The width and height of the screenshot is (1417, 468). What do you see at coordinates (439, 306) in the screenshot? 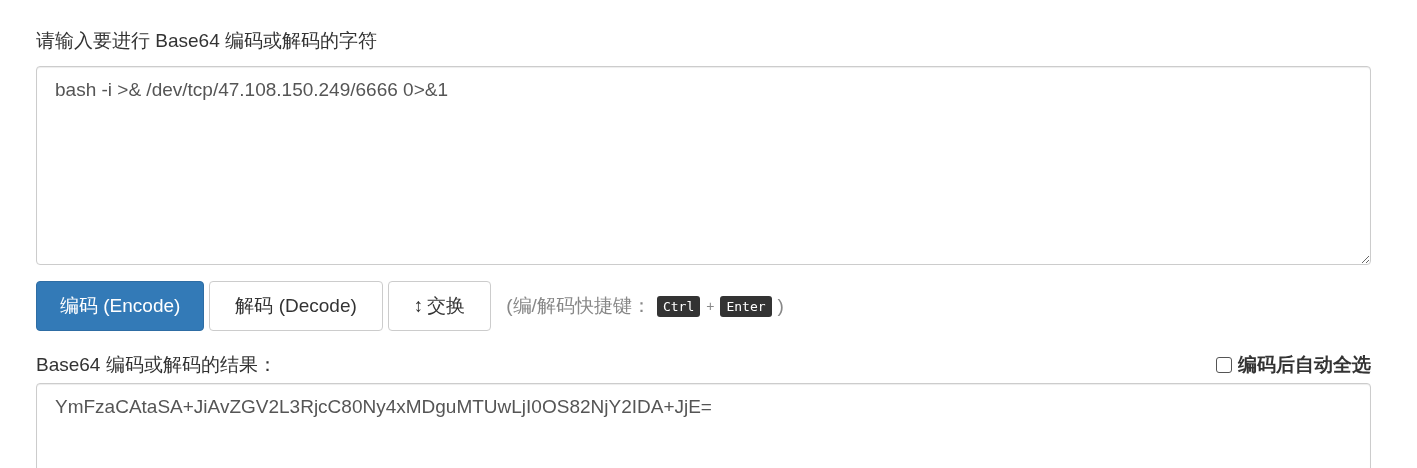
I see `action-button: ↕ 交换` at bounding box center [439, 306].